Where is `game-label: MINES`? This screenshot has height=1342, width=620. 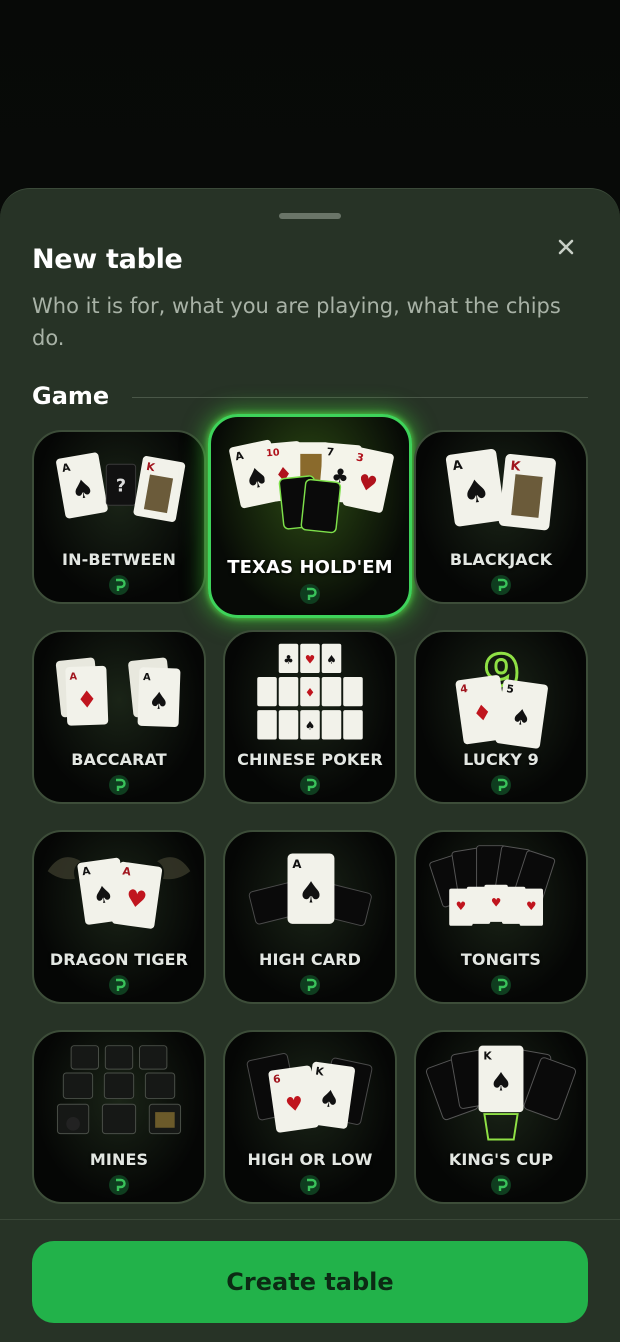 game-label: MINES is located at coordinates (119, 1159).